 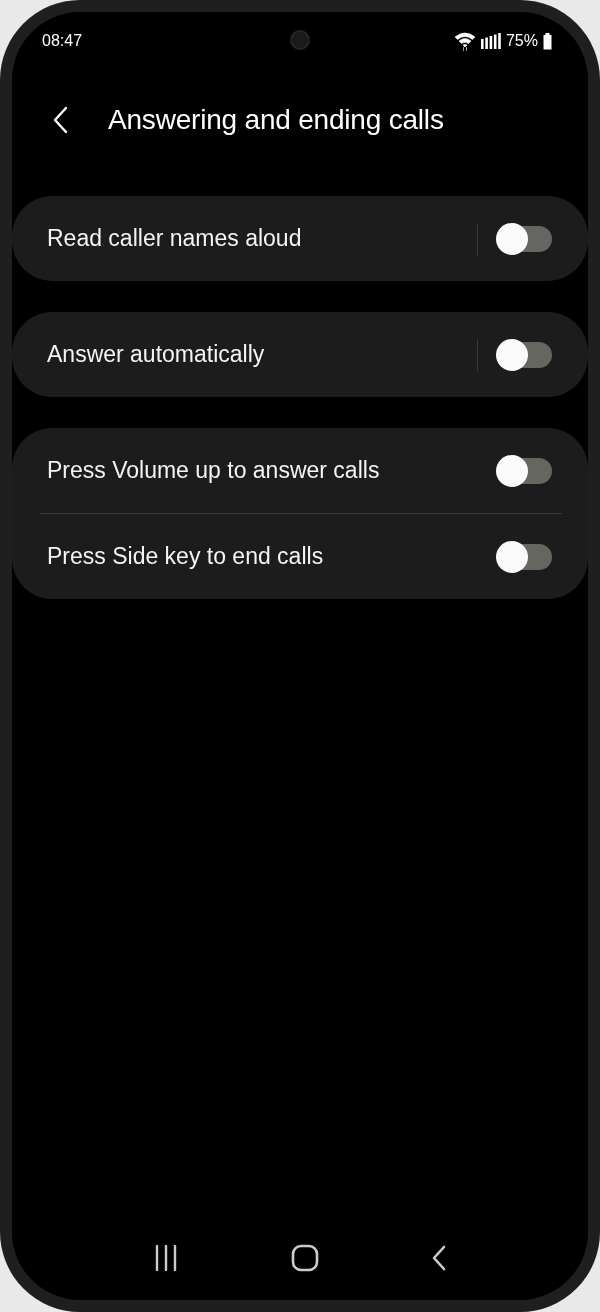 I want to click on camera-icon, so click(x=300, y=40).